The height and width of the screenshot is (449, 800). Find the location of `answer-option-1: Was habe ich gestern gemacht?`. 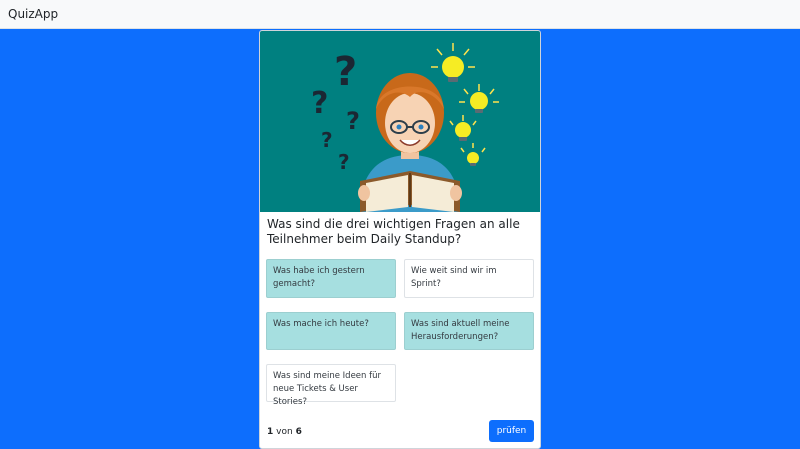

answer-option-1: Was habe ich gestern gemacht? is located at coordinates (331, 278).